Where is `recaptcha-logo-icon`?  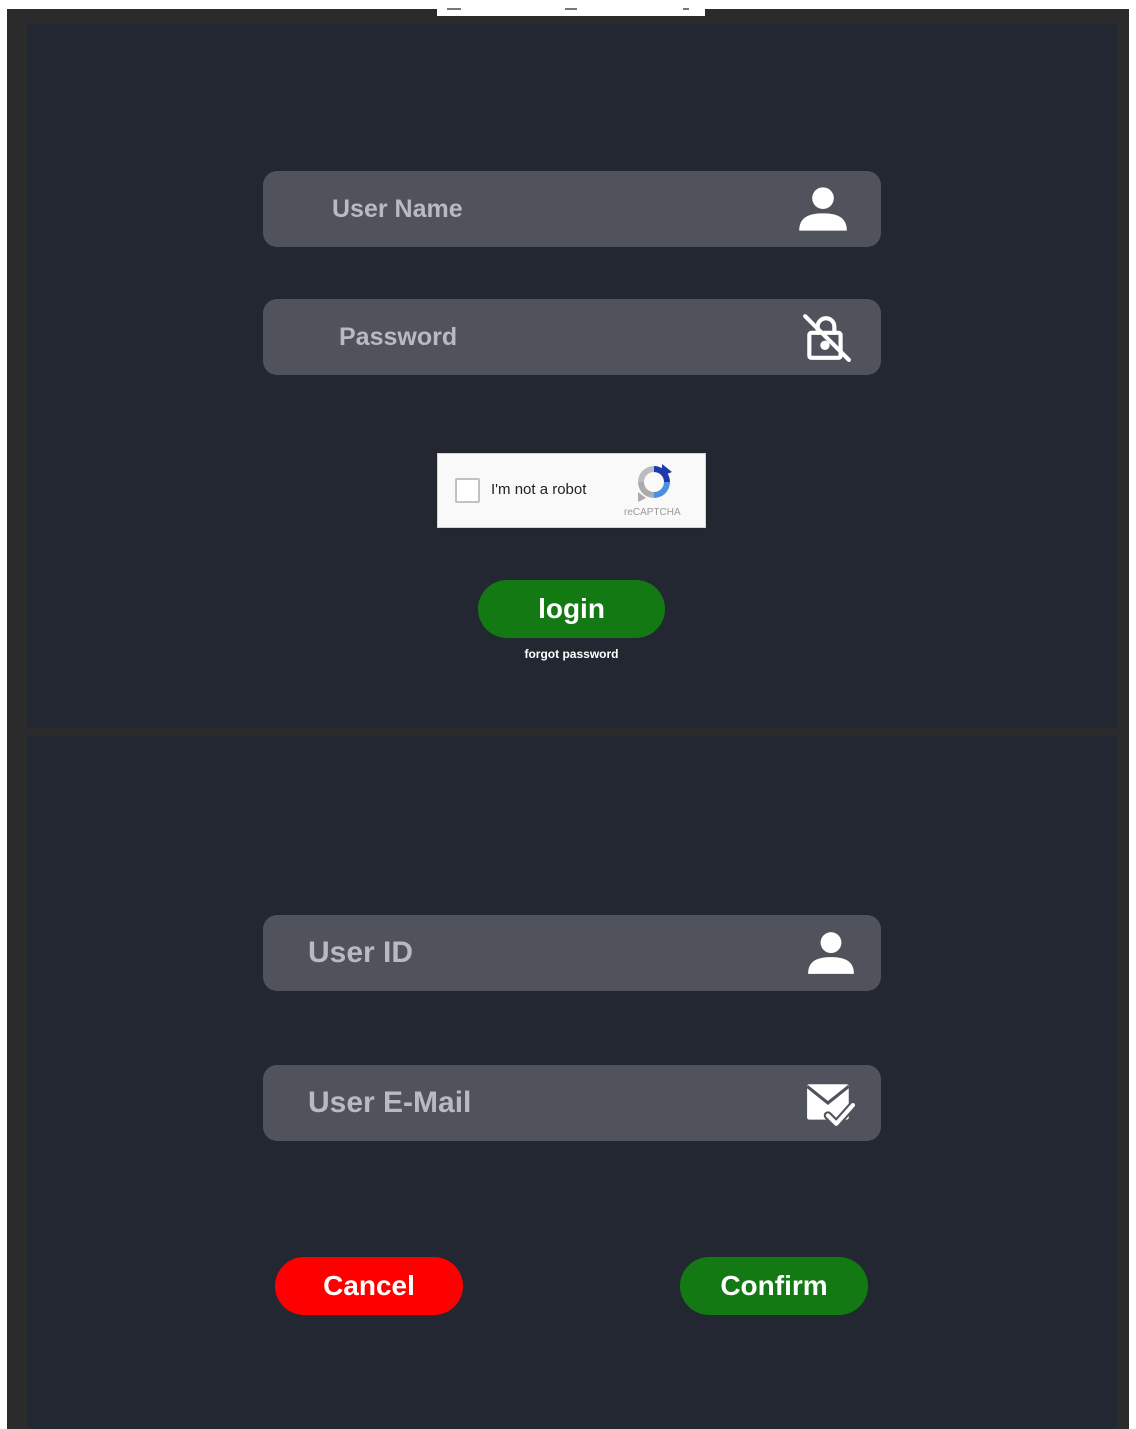
recaptcha-logo-icon is located at coordinates (654, 482).